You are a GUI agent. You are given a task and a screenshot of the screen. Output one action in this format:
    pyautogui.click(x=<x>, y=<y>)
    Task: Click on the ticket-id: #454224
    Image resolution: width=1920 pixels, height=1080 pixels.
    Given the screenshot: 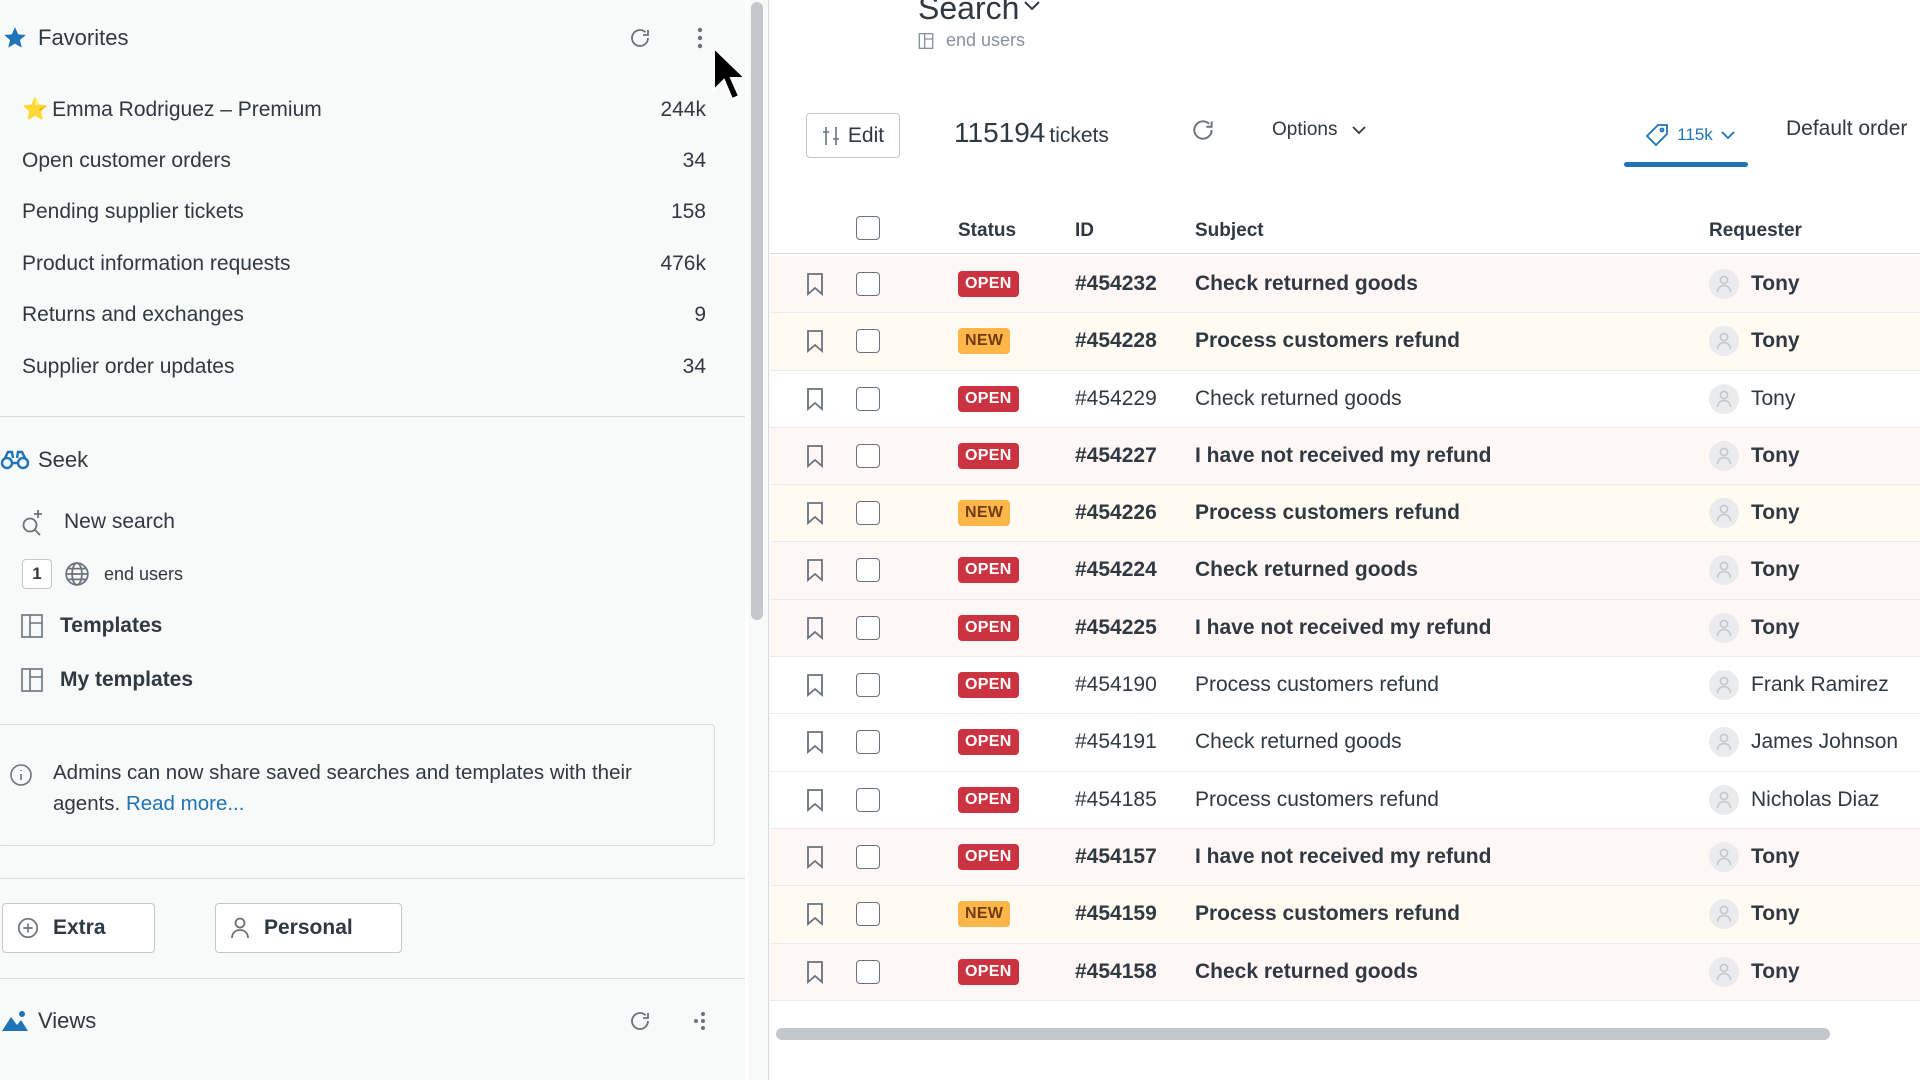 What is the action you would take?
    pyautogui.click(x=1116, y=570)
    